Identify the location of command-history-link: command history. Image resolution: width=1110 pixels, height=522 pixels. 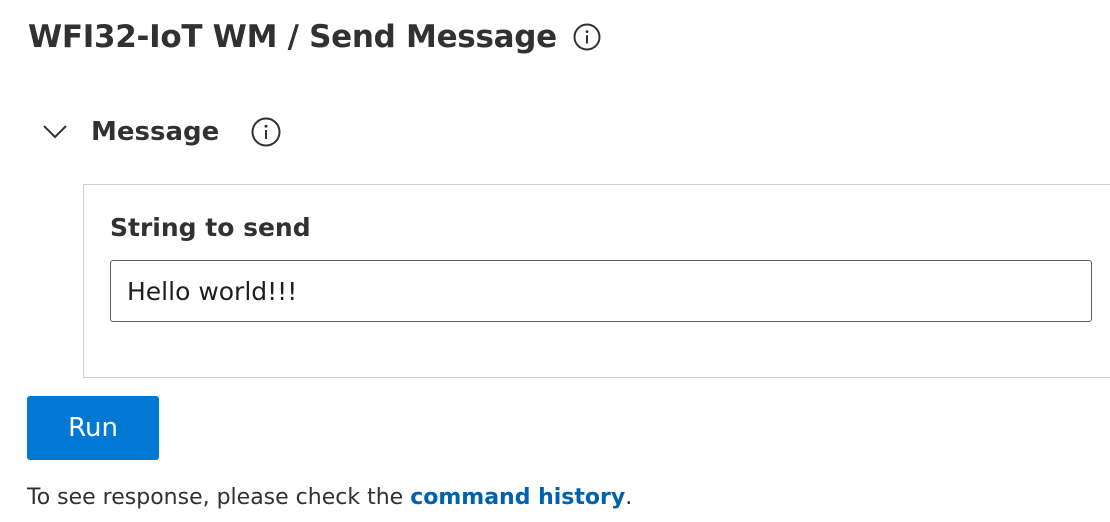
(517, 497).